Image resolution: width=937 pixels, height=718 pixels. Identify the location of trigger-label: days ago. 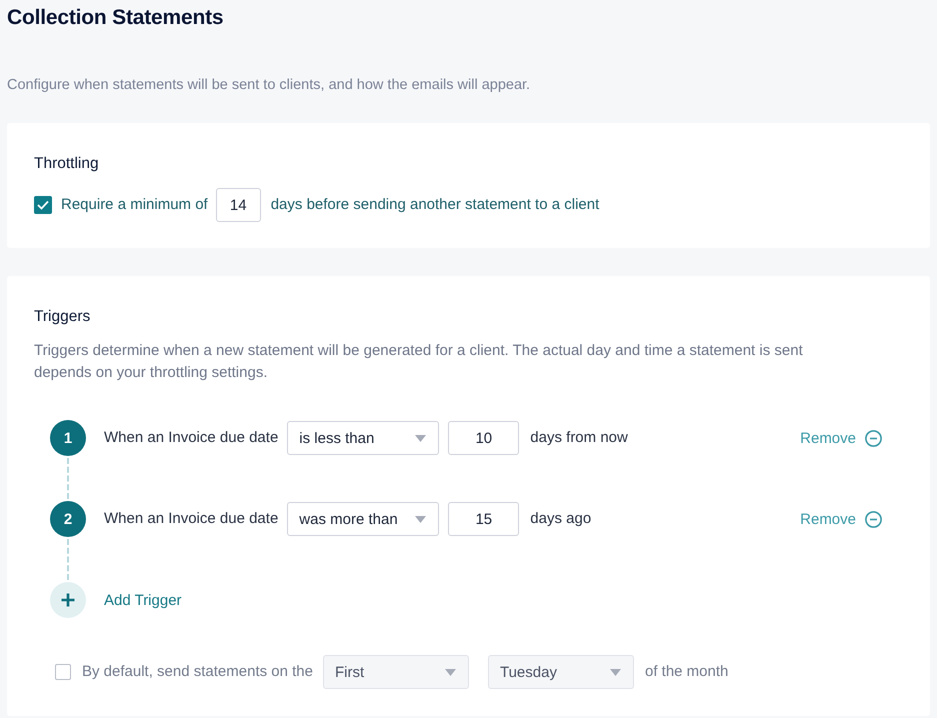
(561, 519).